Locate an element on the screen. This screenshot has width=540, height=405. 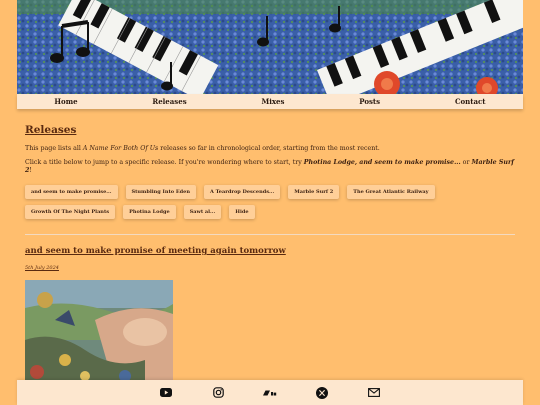
release-button: Photina Lodge is located at coordinates (149, 211).